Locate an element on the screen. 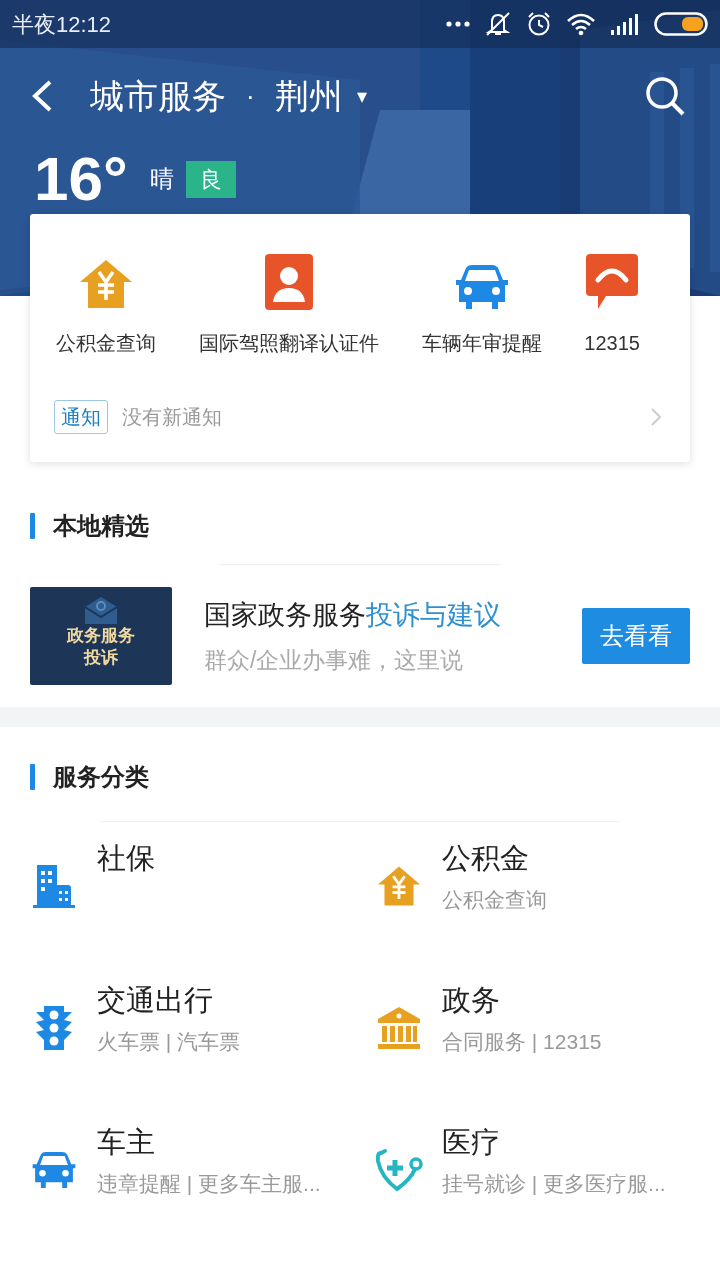 The height and width of the screenshot is (1280, 720). section-title: 服务分类 is located at coordinates (101, 777).